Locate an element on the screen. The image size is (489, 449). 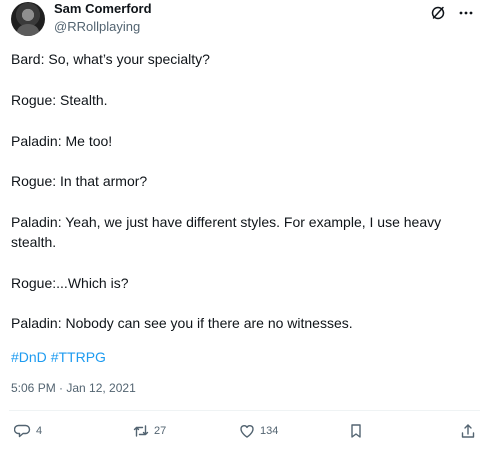
share-button is located at coordinates (468, 431).